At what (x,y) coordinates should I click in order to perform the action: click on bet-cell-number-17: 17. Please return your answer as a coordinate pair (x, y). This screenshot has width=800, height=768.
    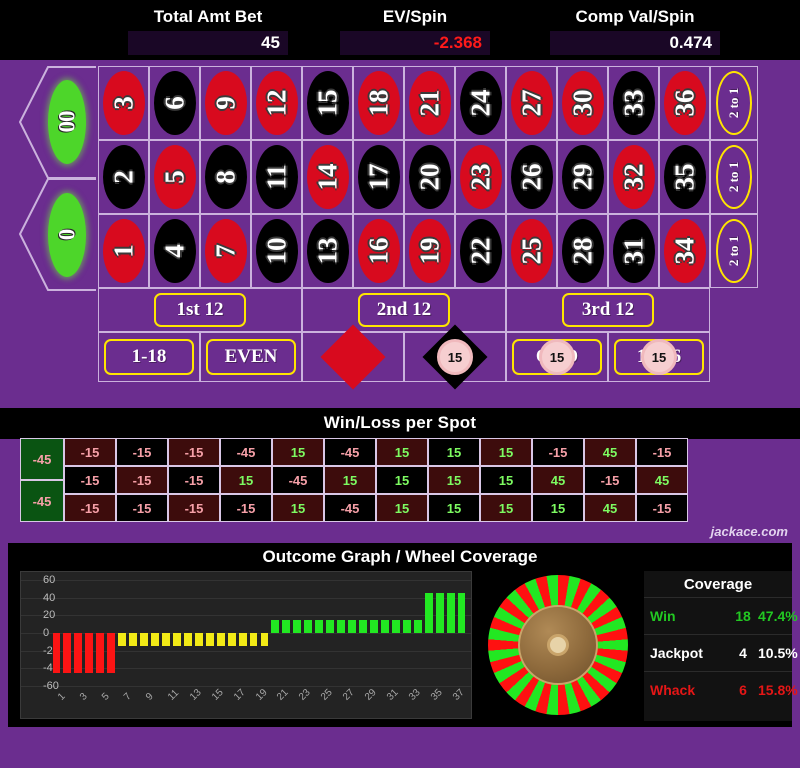
    Looking at the image, I should click on (378, 177).